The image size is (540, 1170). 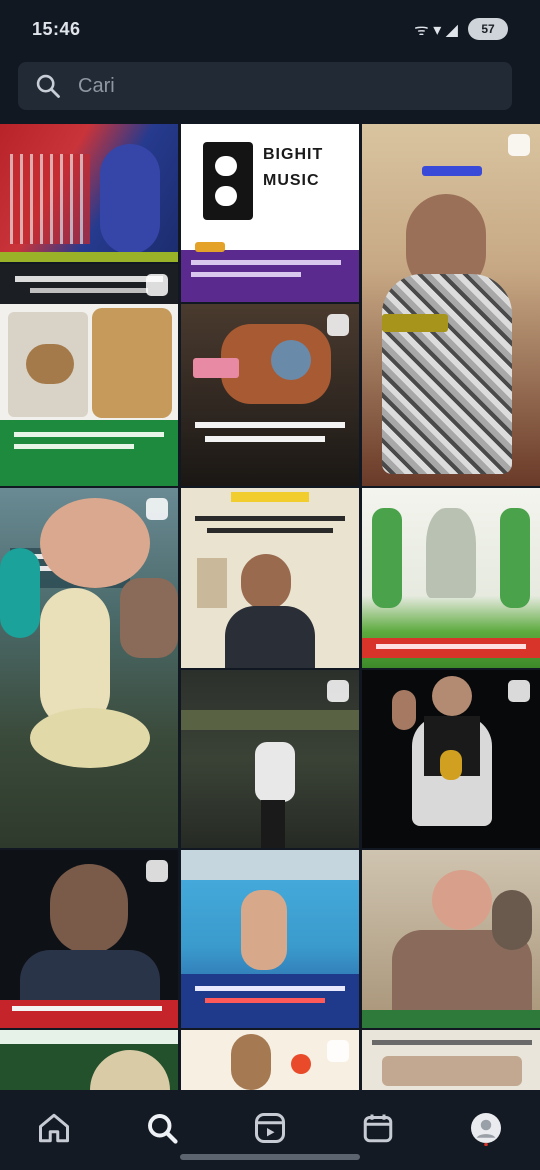 What do you see at coordinates (270, 29) in the screenshot?
I see `status-bar: 15:46 ᯤ ▾ ◢ 57` at bounding box center [270, 29].